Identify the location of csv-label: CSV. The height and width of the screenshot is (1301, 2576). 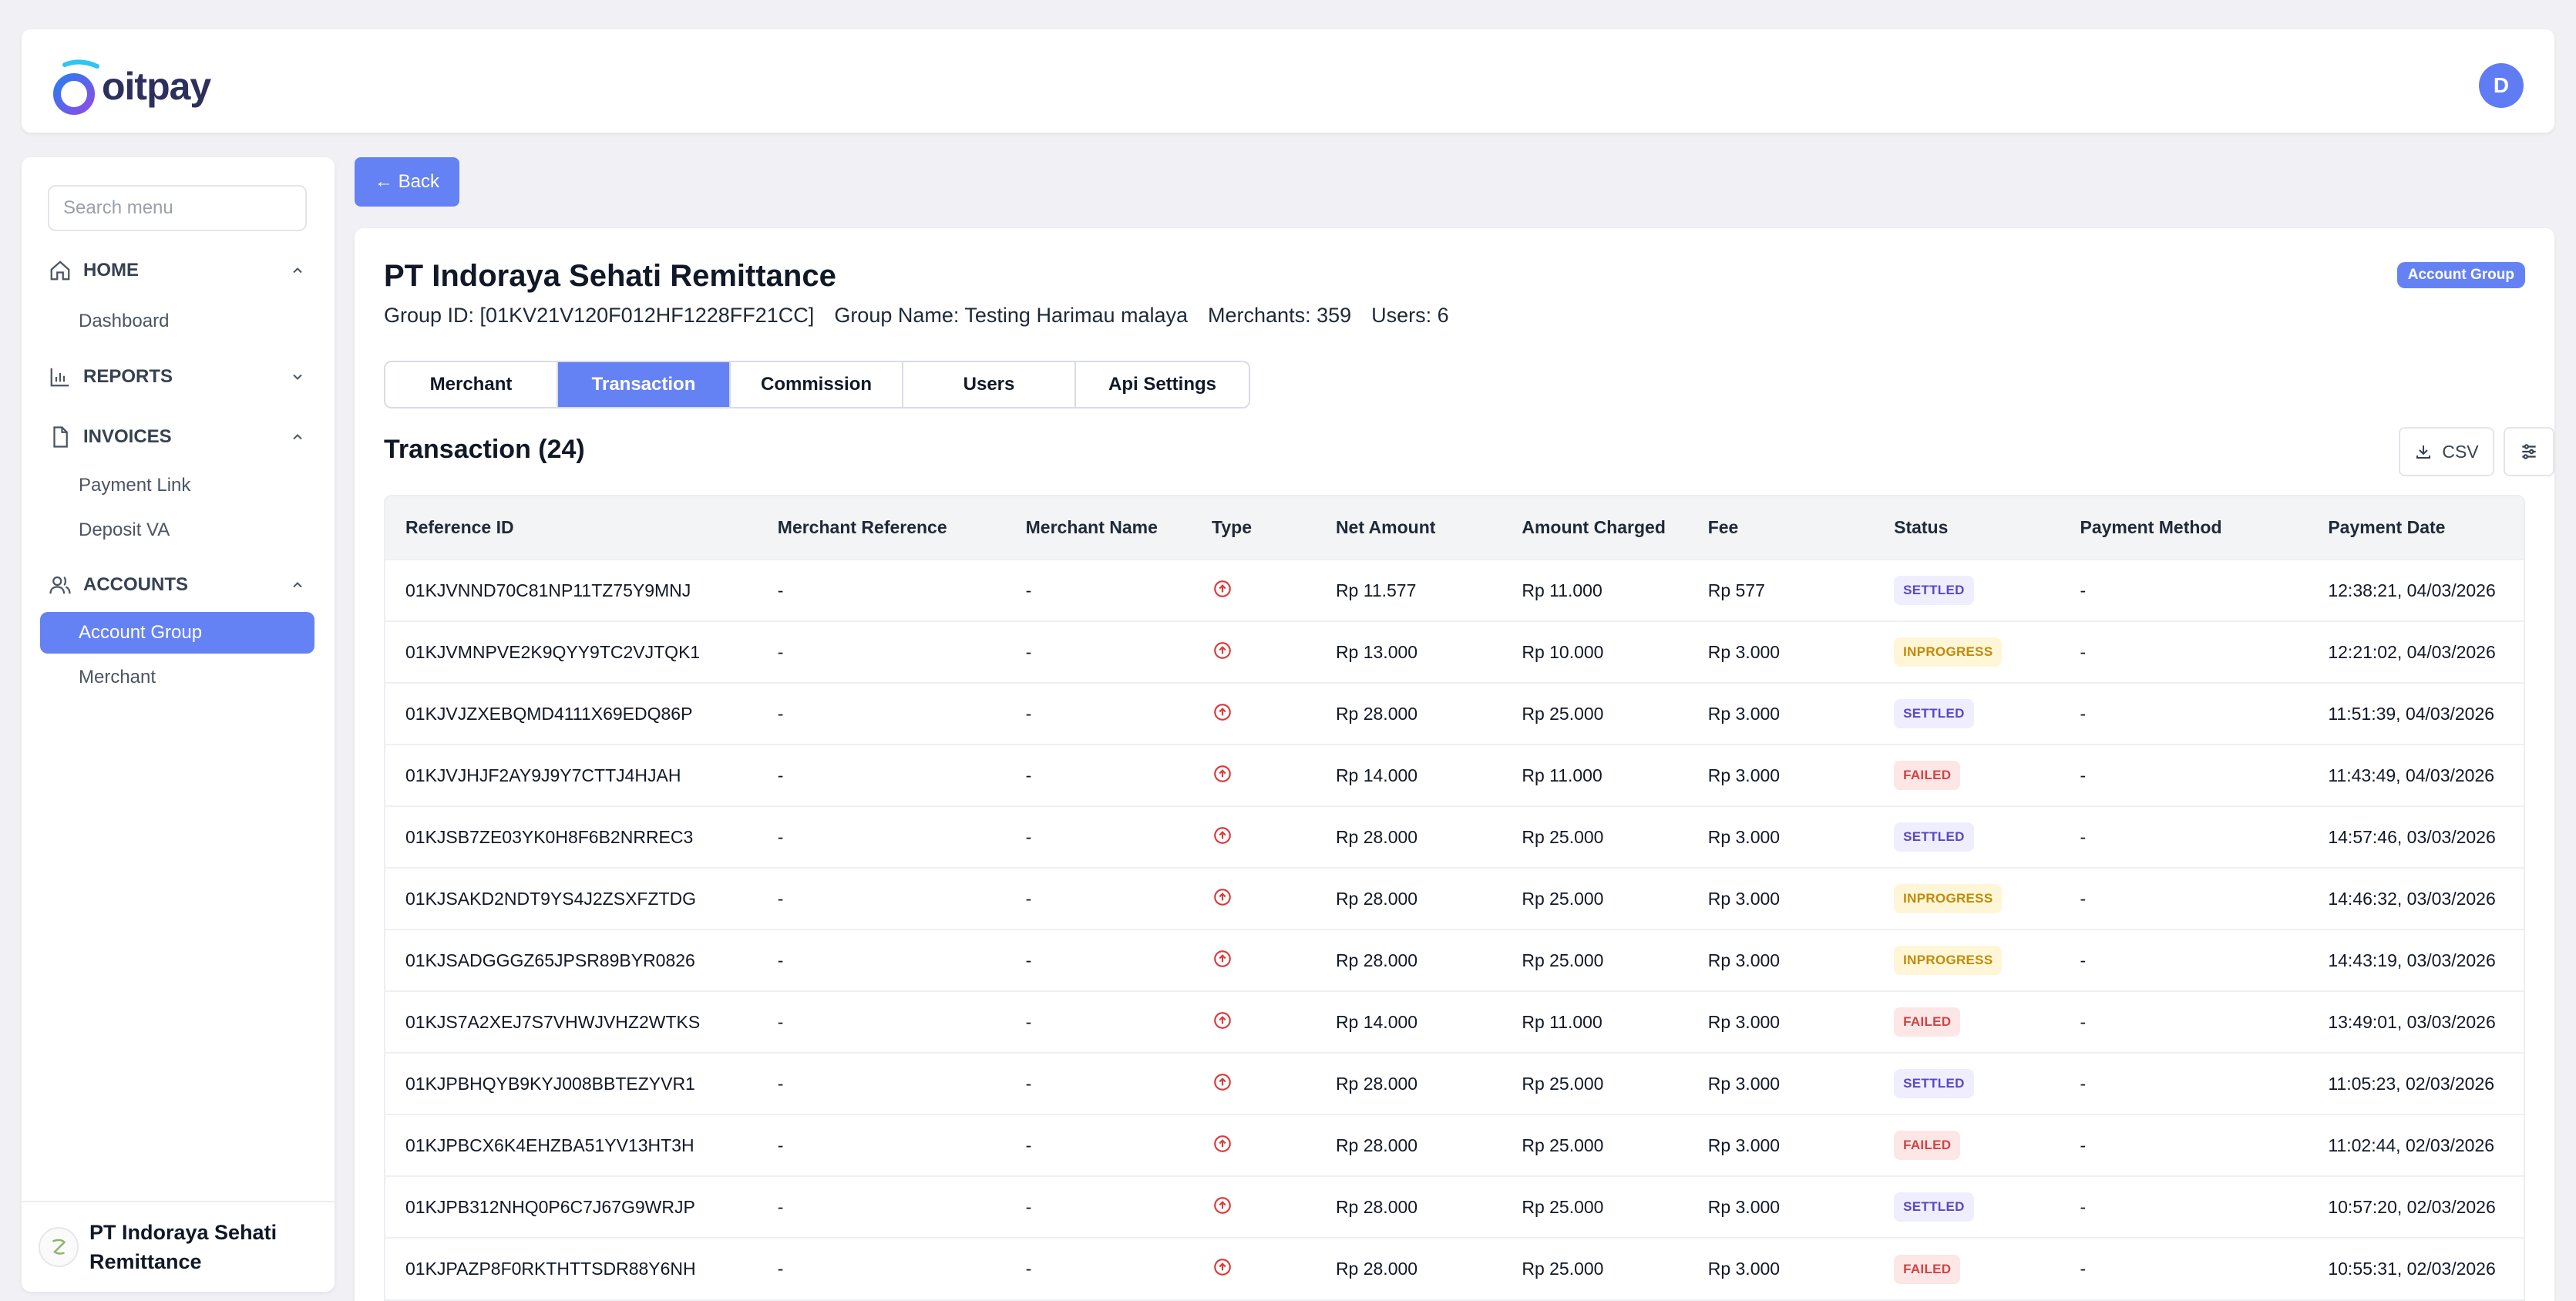
(2460, 451).